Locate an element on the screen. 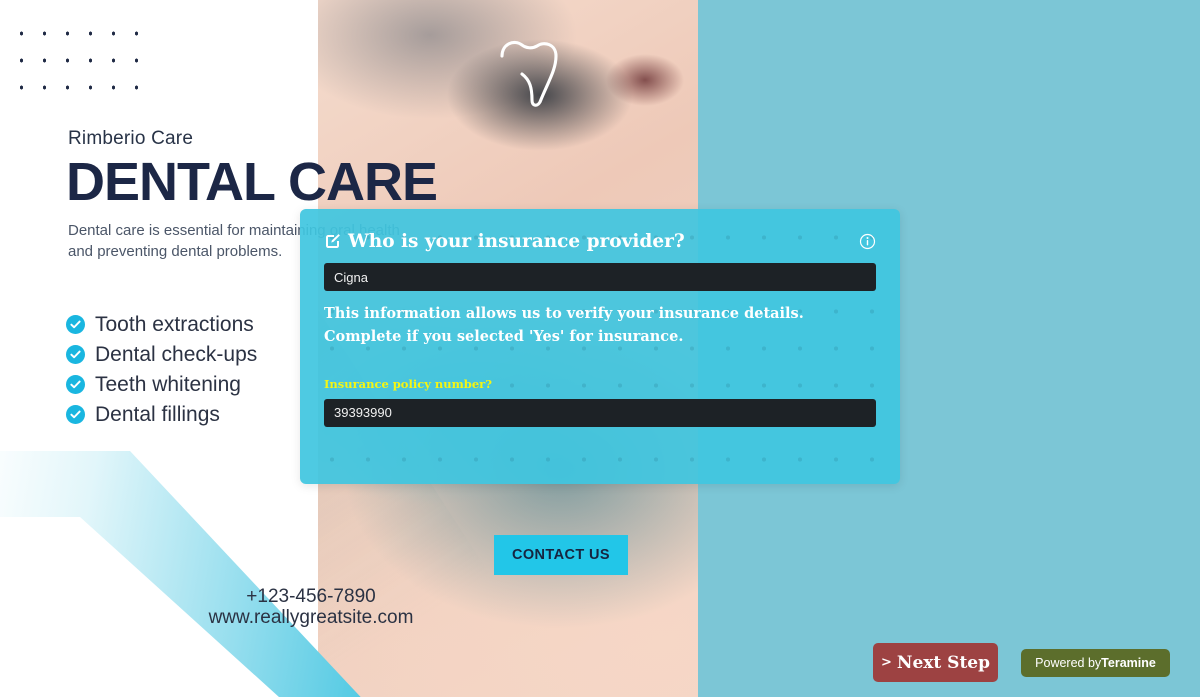  contact-us-button: CONTACT US is located at coordinates (561, 555).